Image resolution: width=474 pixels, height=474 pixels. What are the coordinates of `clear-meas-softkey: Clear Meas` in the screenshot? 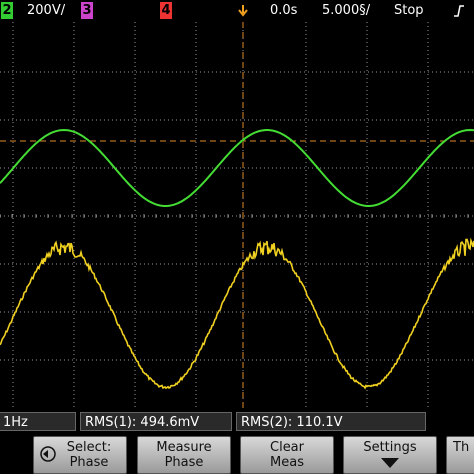 It's located at (287, 455).